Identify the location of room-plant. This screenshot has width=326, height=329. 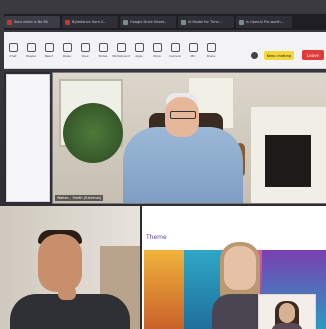
(93, 133).